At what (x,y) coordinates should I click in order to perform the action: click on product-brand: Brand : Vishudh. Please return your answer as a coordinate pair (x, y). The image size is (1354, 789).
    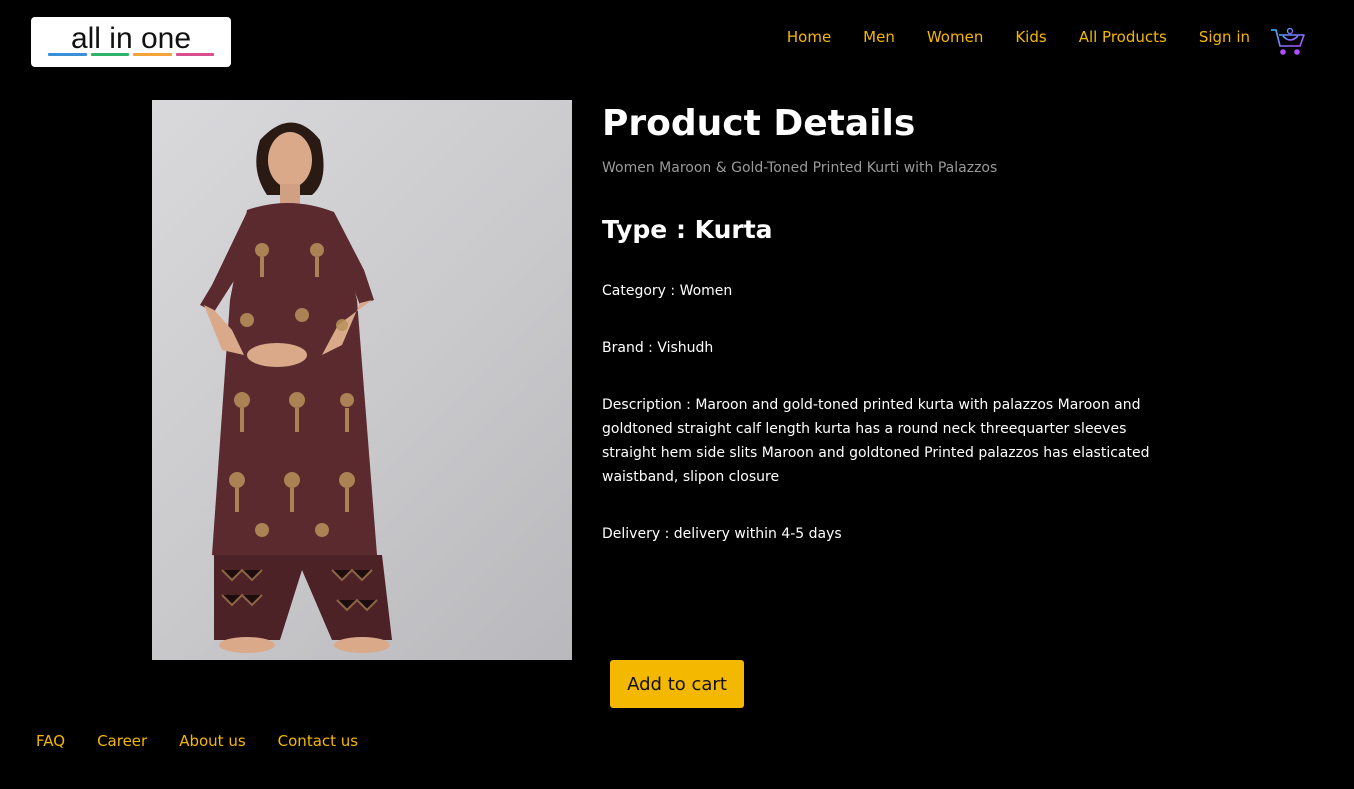
    Looking at the image, I should click on (658, 348).